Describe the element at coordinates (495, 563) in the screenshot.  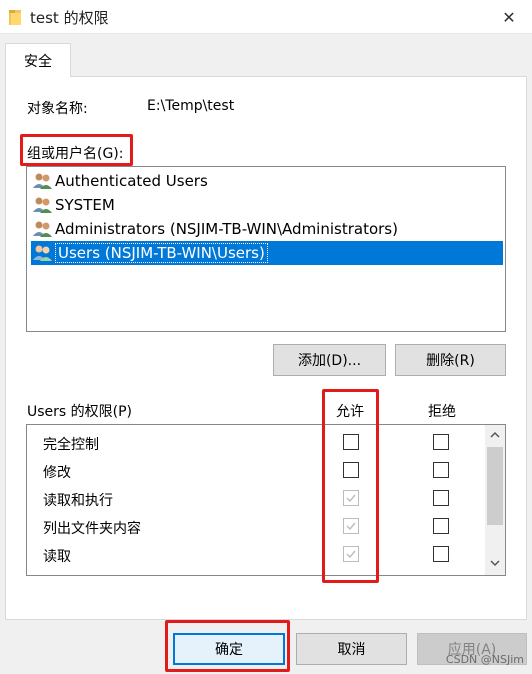
I see `chevron-down-icon` at that location.